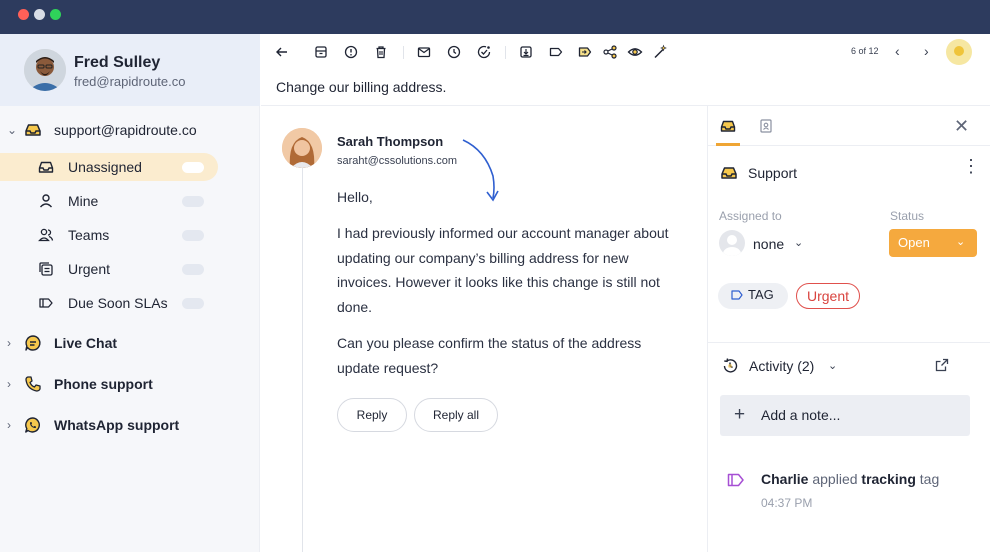  Describe the element at coordinates (302, 148) in the screenshot. I see `sender-avatar` at that location.